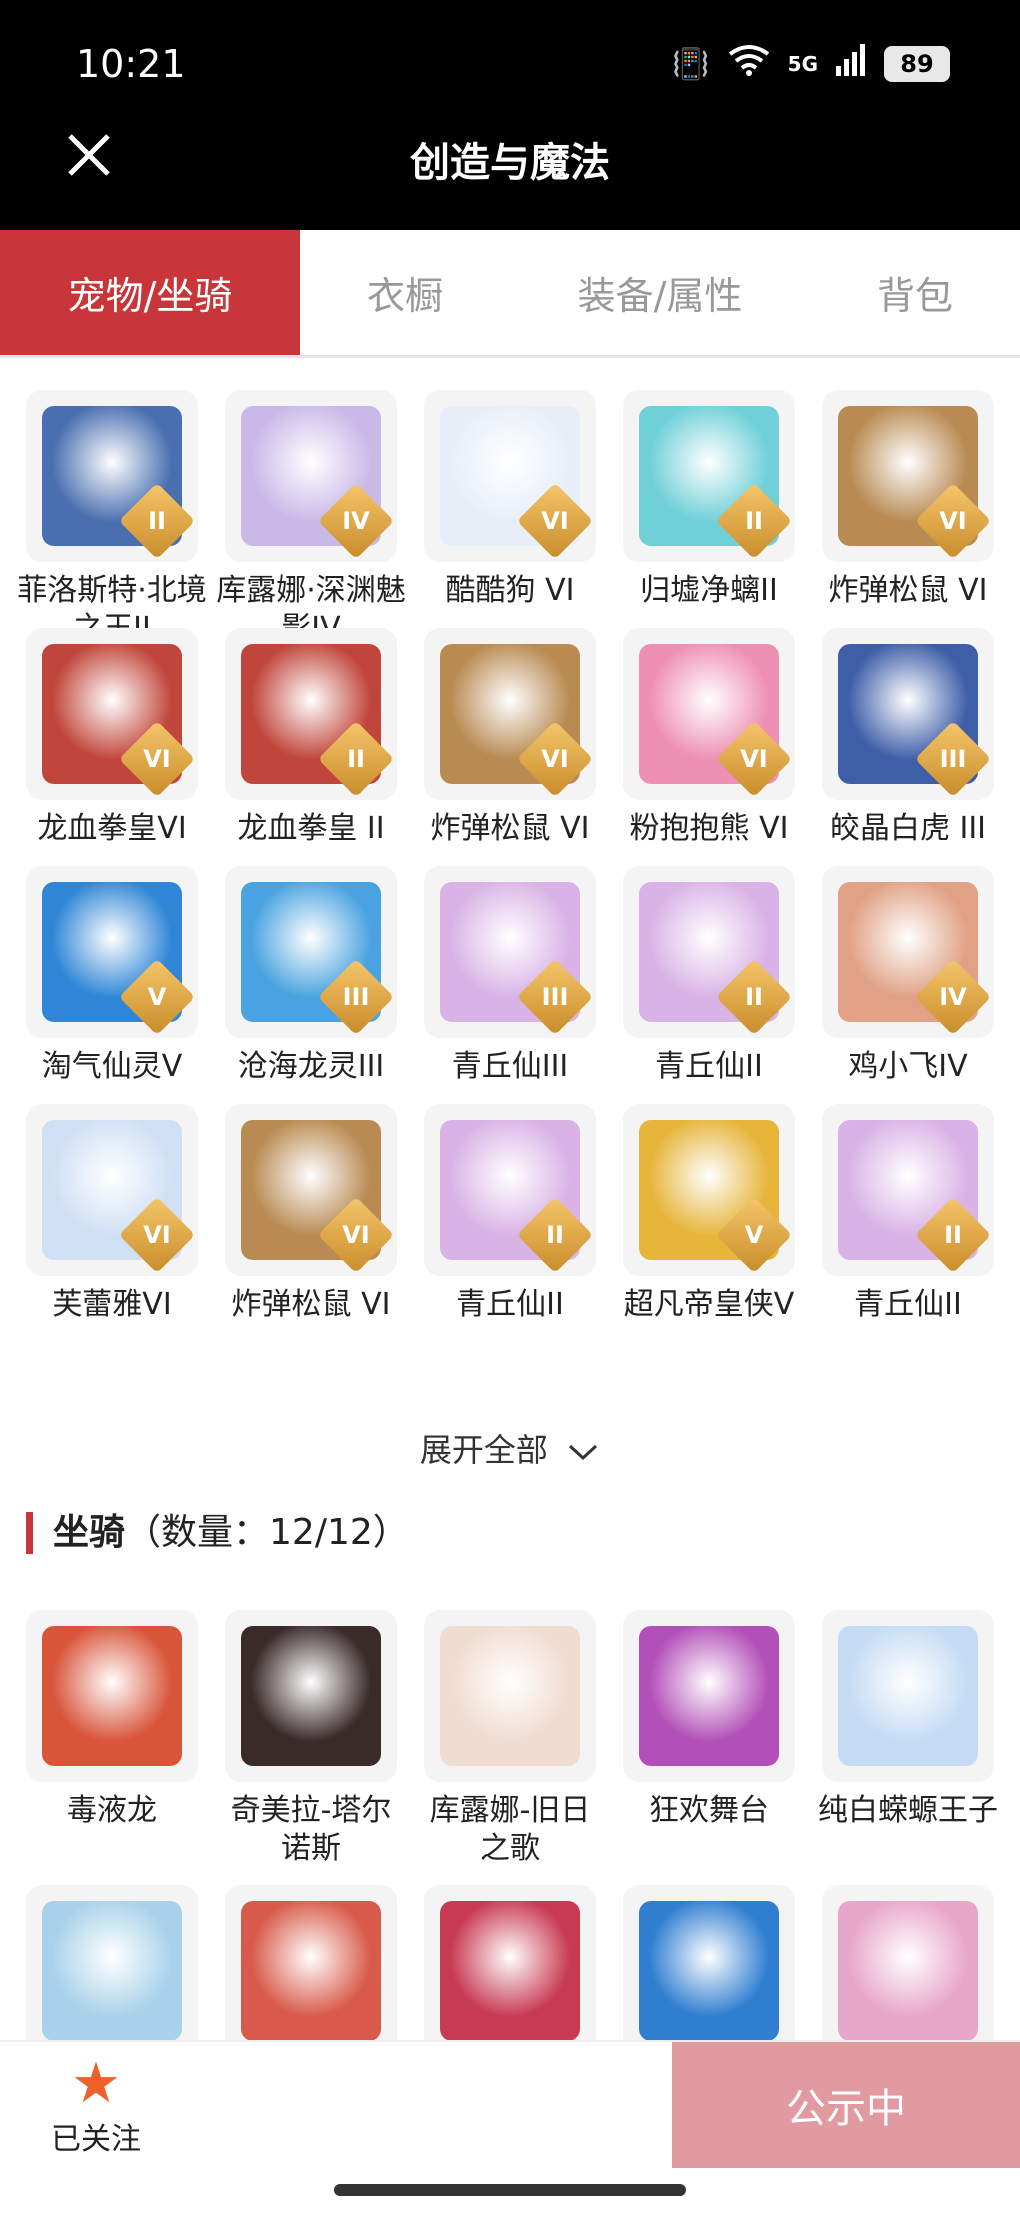  I want to click on pet-name: 沧海龙灵III, so click(311, 1066).